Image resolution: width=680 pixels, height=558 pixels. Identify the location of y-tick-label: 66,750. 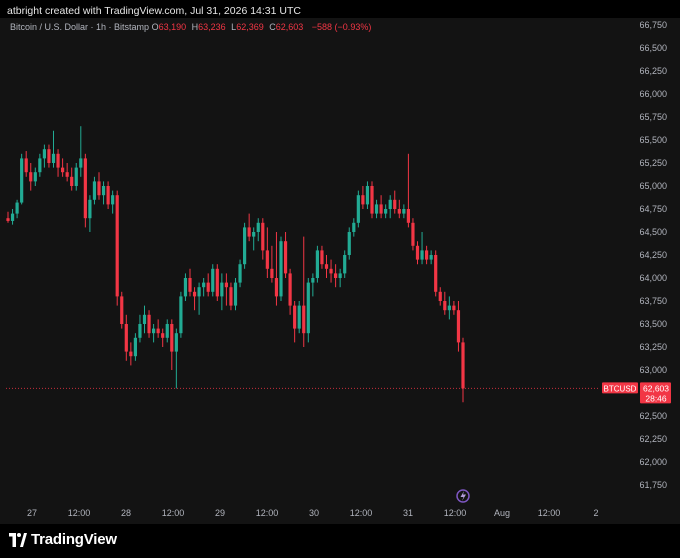
(653, 25).